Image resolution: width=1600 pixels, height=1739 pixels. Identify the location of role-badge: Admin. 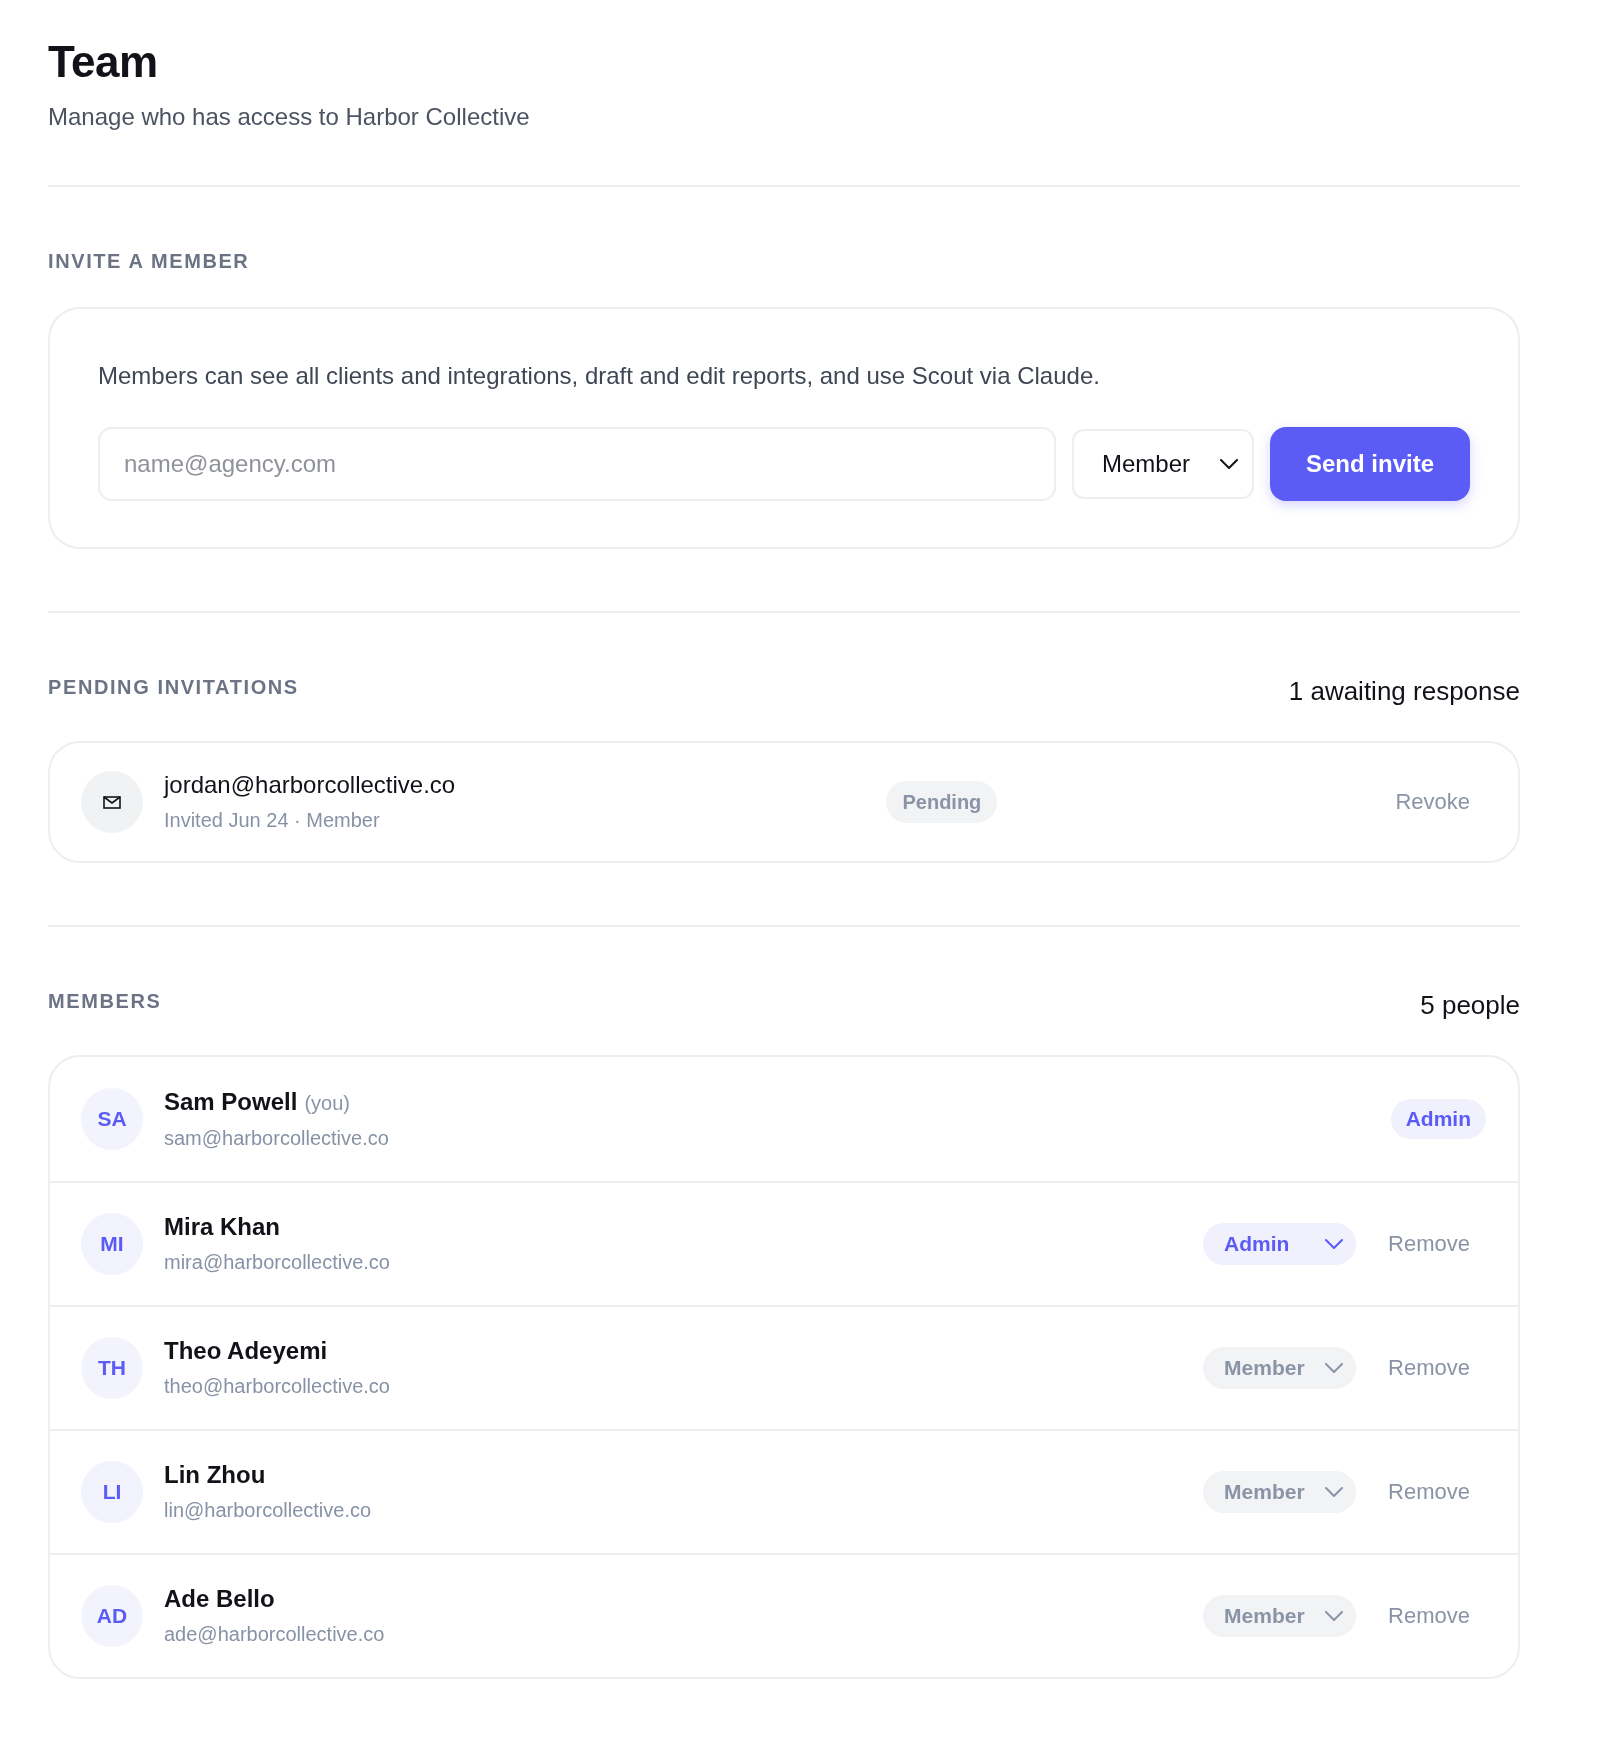
(1438, 1119).